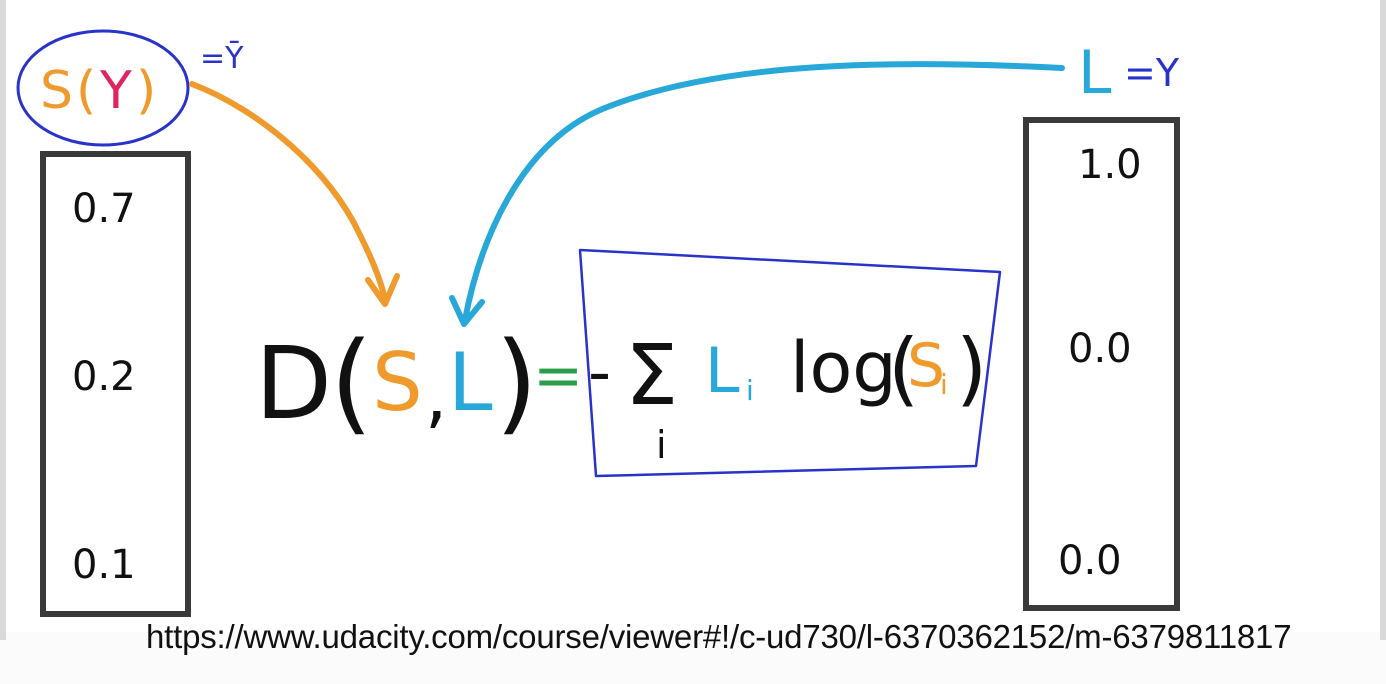 The width and height of the screenshot is (1386, 684). What do you see at coordinates (558, 376) in the screenshot?
I see `eq-equals: =` at bounding box center [558, 376].